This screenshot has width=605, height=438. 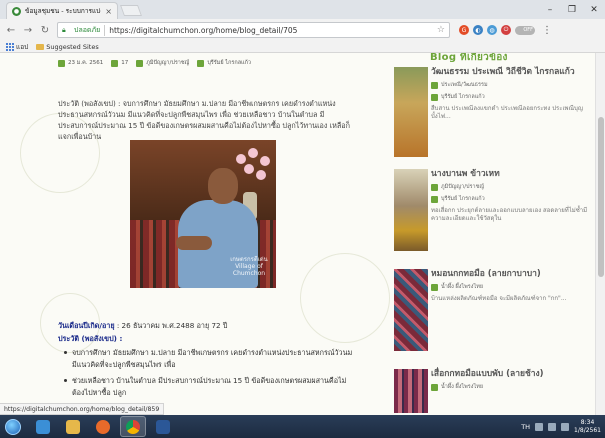 I want to click on taskbar-word, so click(x=163, y=426).